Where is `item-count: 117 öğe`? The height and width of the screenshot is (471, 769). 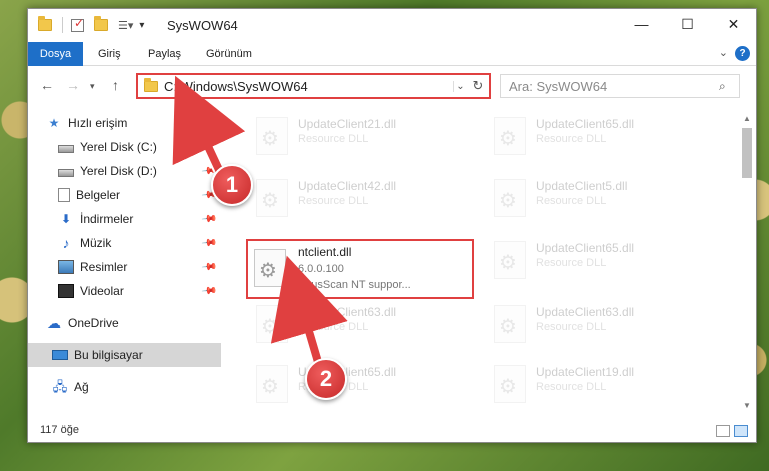
item-count: 117 öğe is located at coordinates (59, 430).